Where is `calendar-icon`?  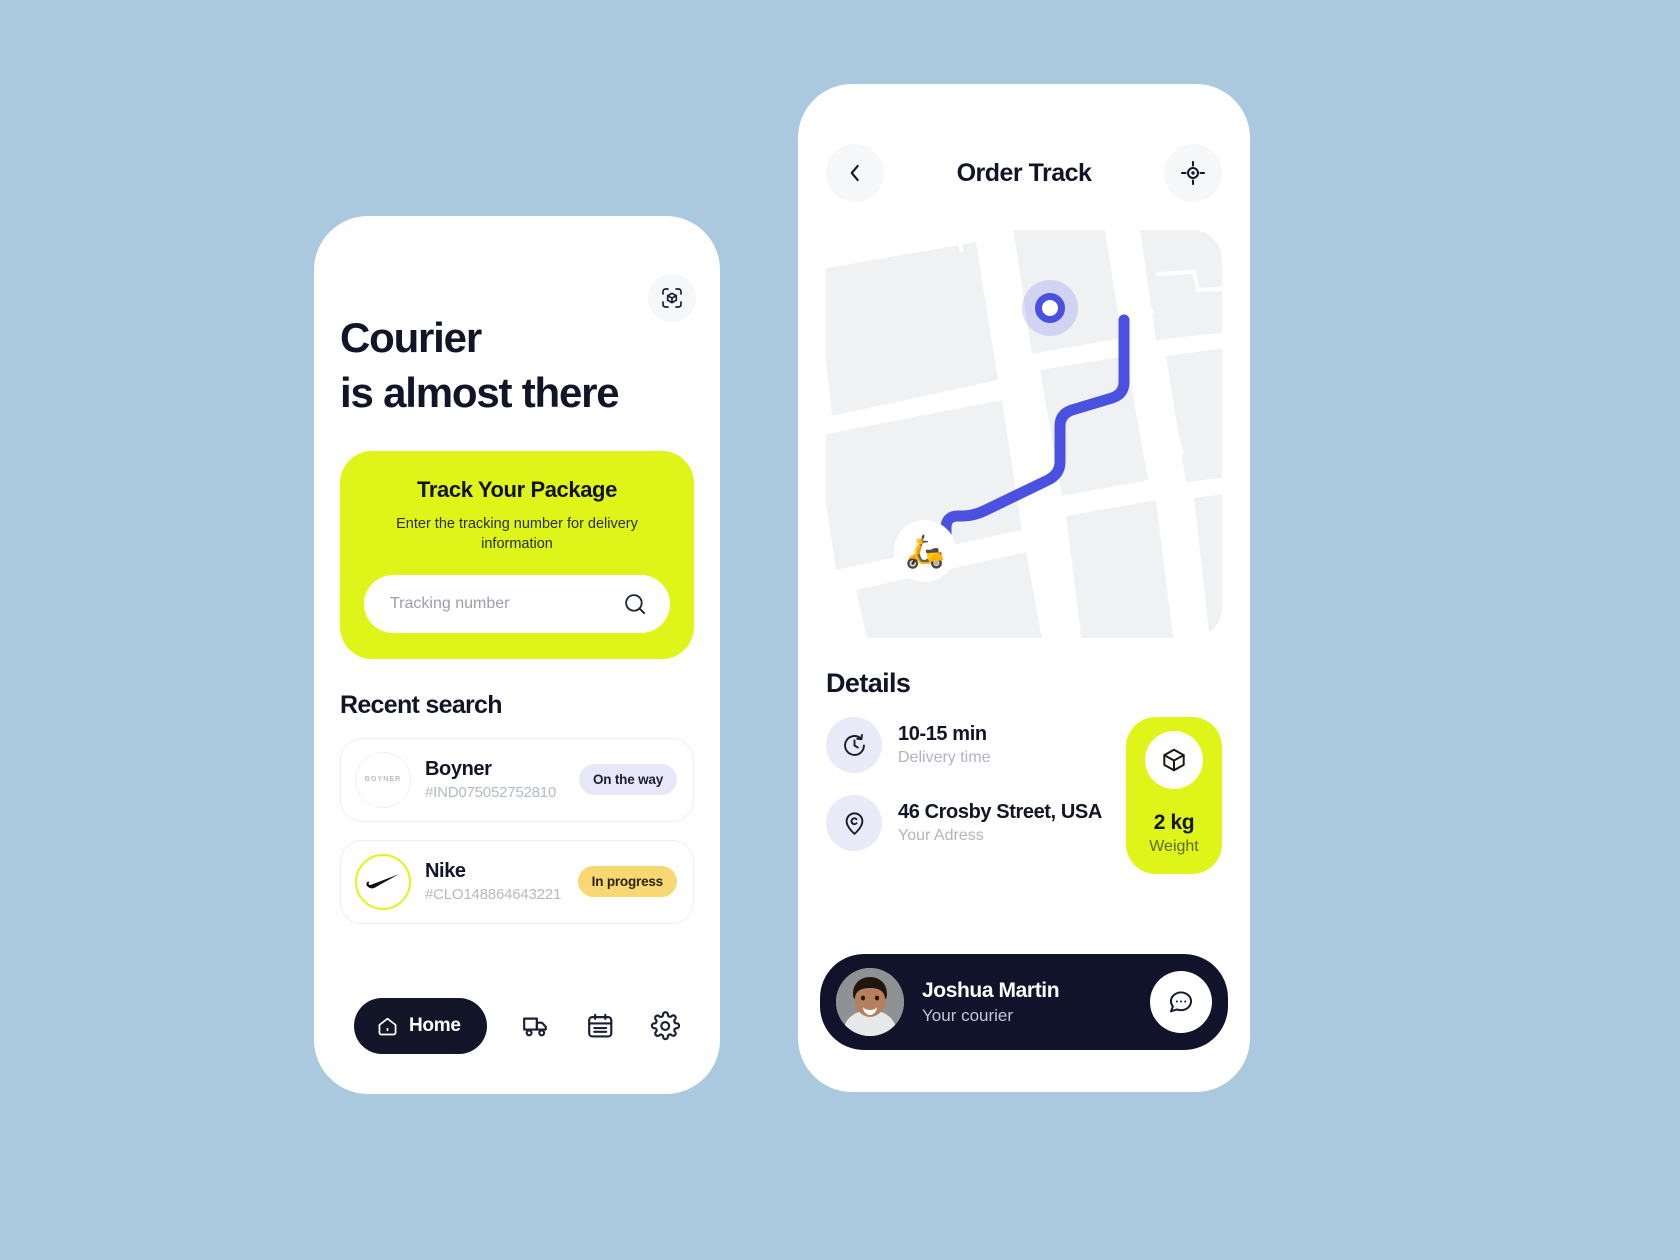 calendar-icon is located at coordinates (600, 1025).